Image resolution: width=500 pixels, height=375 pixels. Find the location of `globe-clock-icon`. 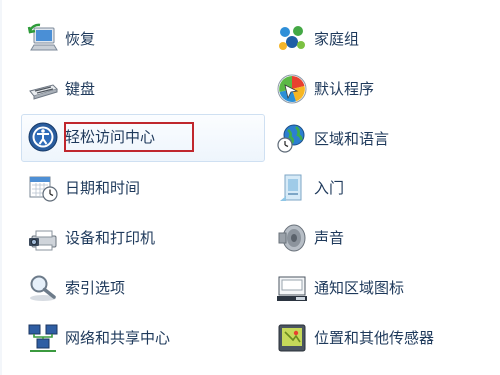

globe-clock-icon is located at coordinates (292, 139).